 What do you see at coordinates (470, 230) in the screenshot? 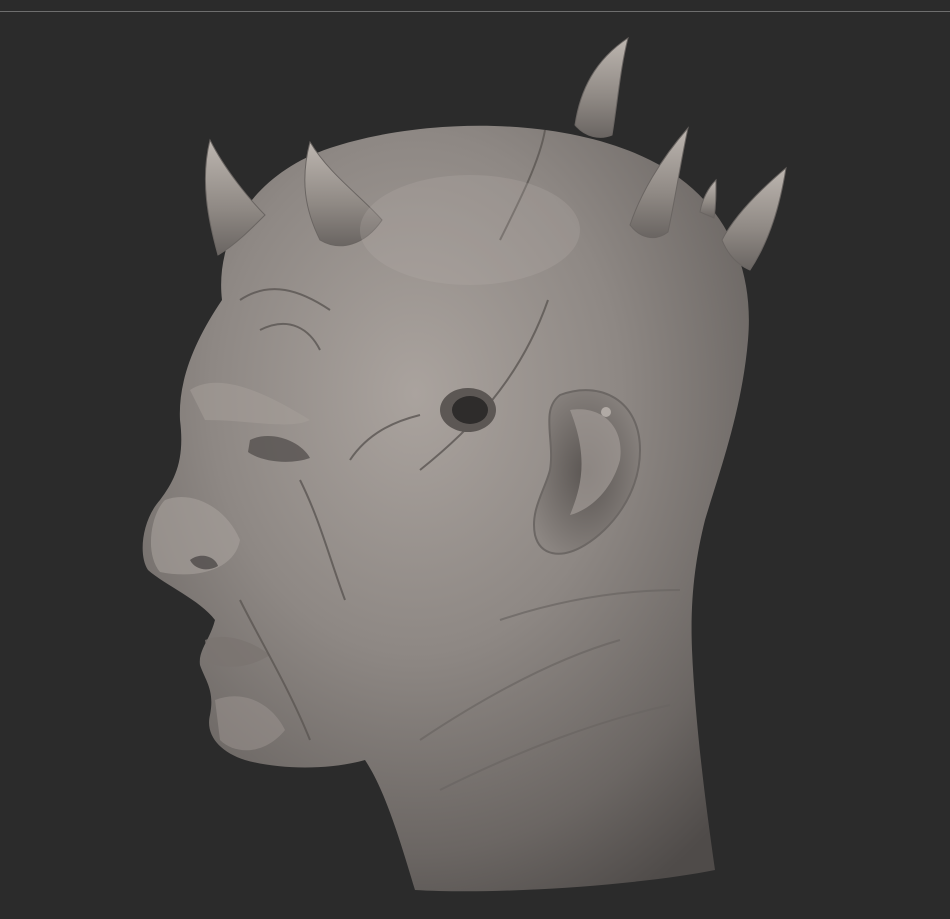
I see `scalp-highlight` at bounding box center [470, 230].